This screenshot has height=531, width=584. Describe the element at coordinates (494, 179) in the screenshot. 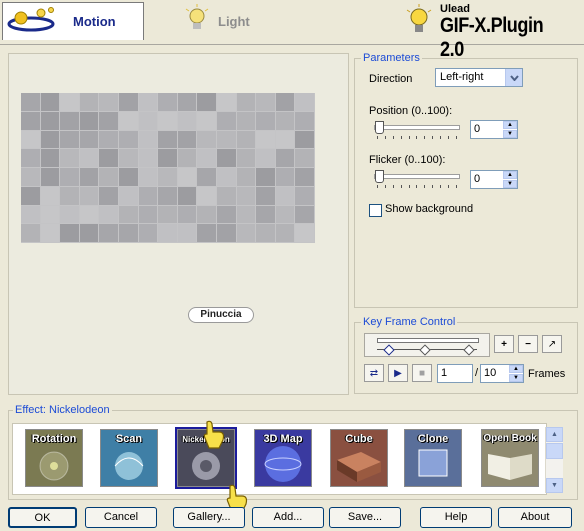

I see `flicker-spinbox: 0 ▲ ▼` at that location.